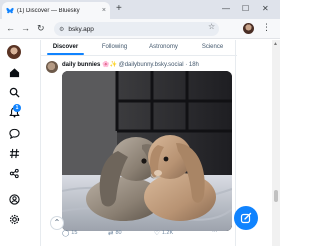  What do you see at coordinates (14, 133) in the screenshot?
I see `chat-icon` at bounding box center [14, 133].